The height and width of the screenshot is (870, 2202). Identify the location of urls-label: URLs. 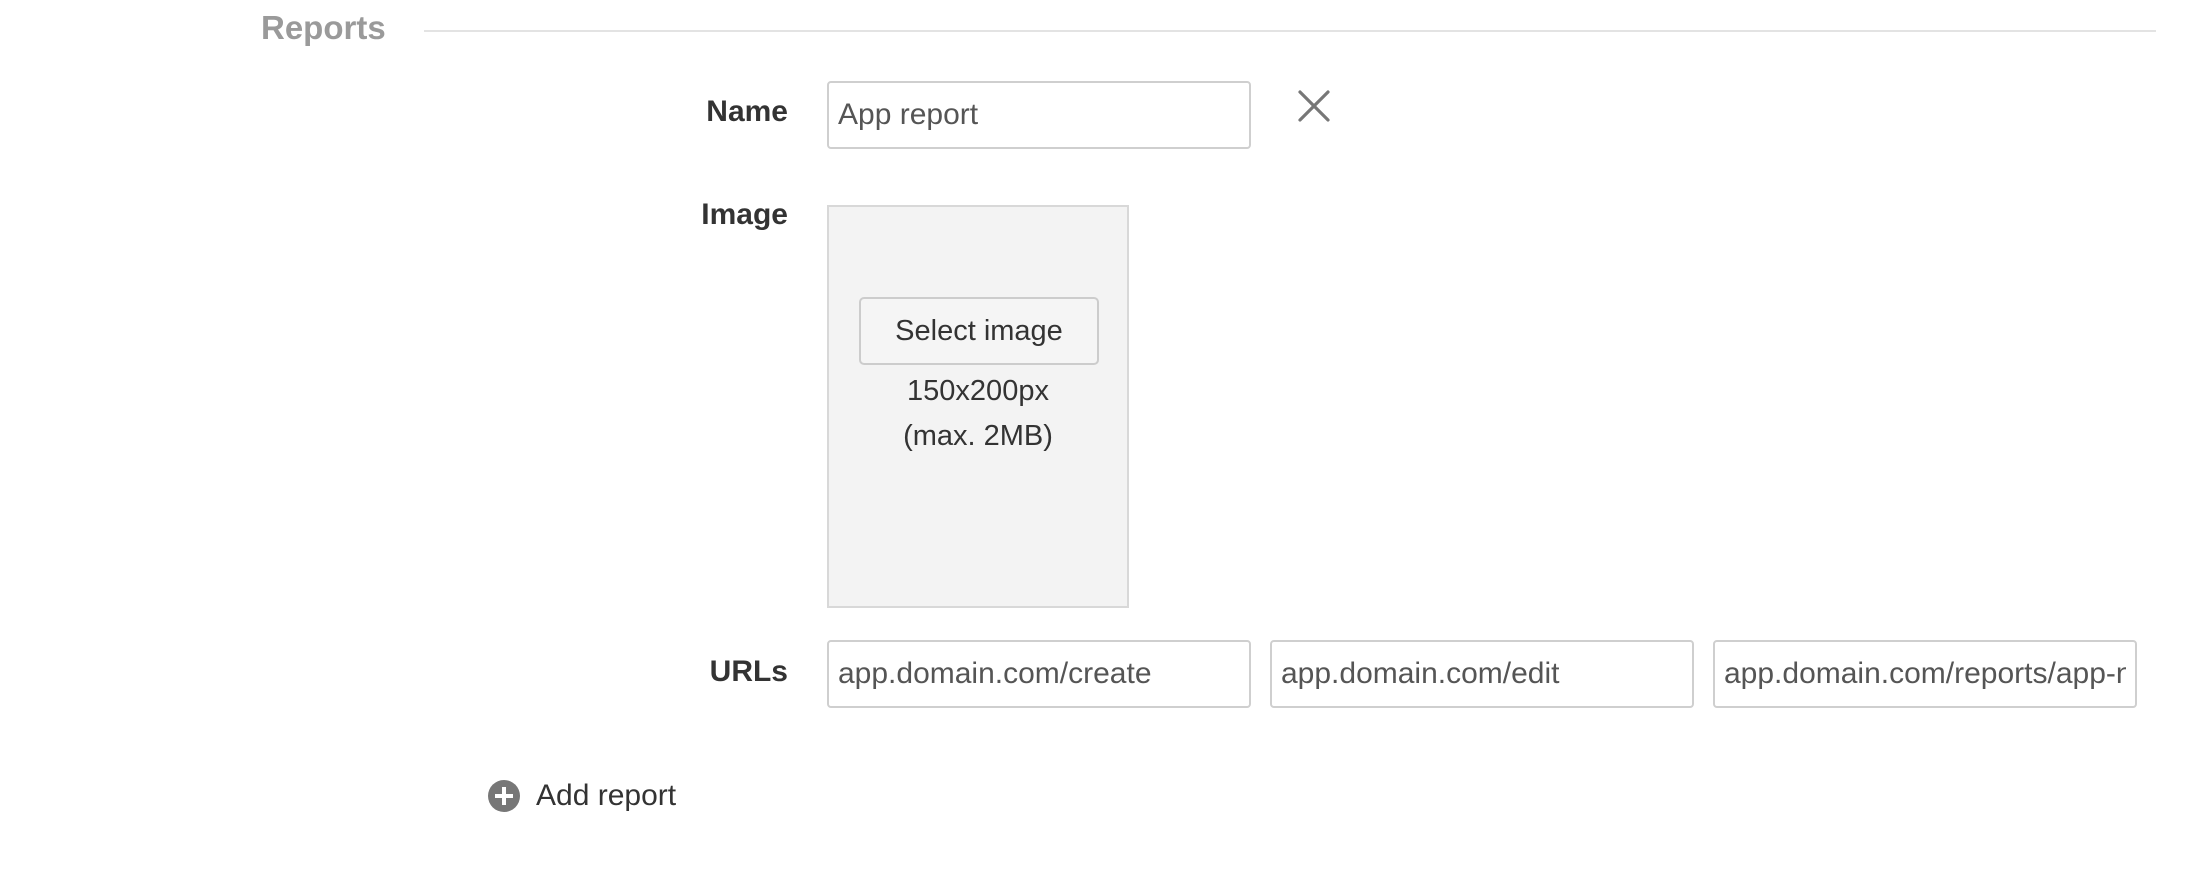
(748, 671).